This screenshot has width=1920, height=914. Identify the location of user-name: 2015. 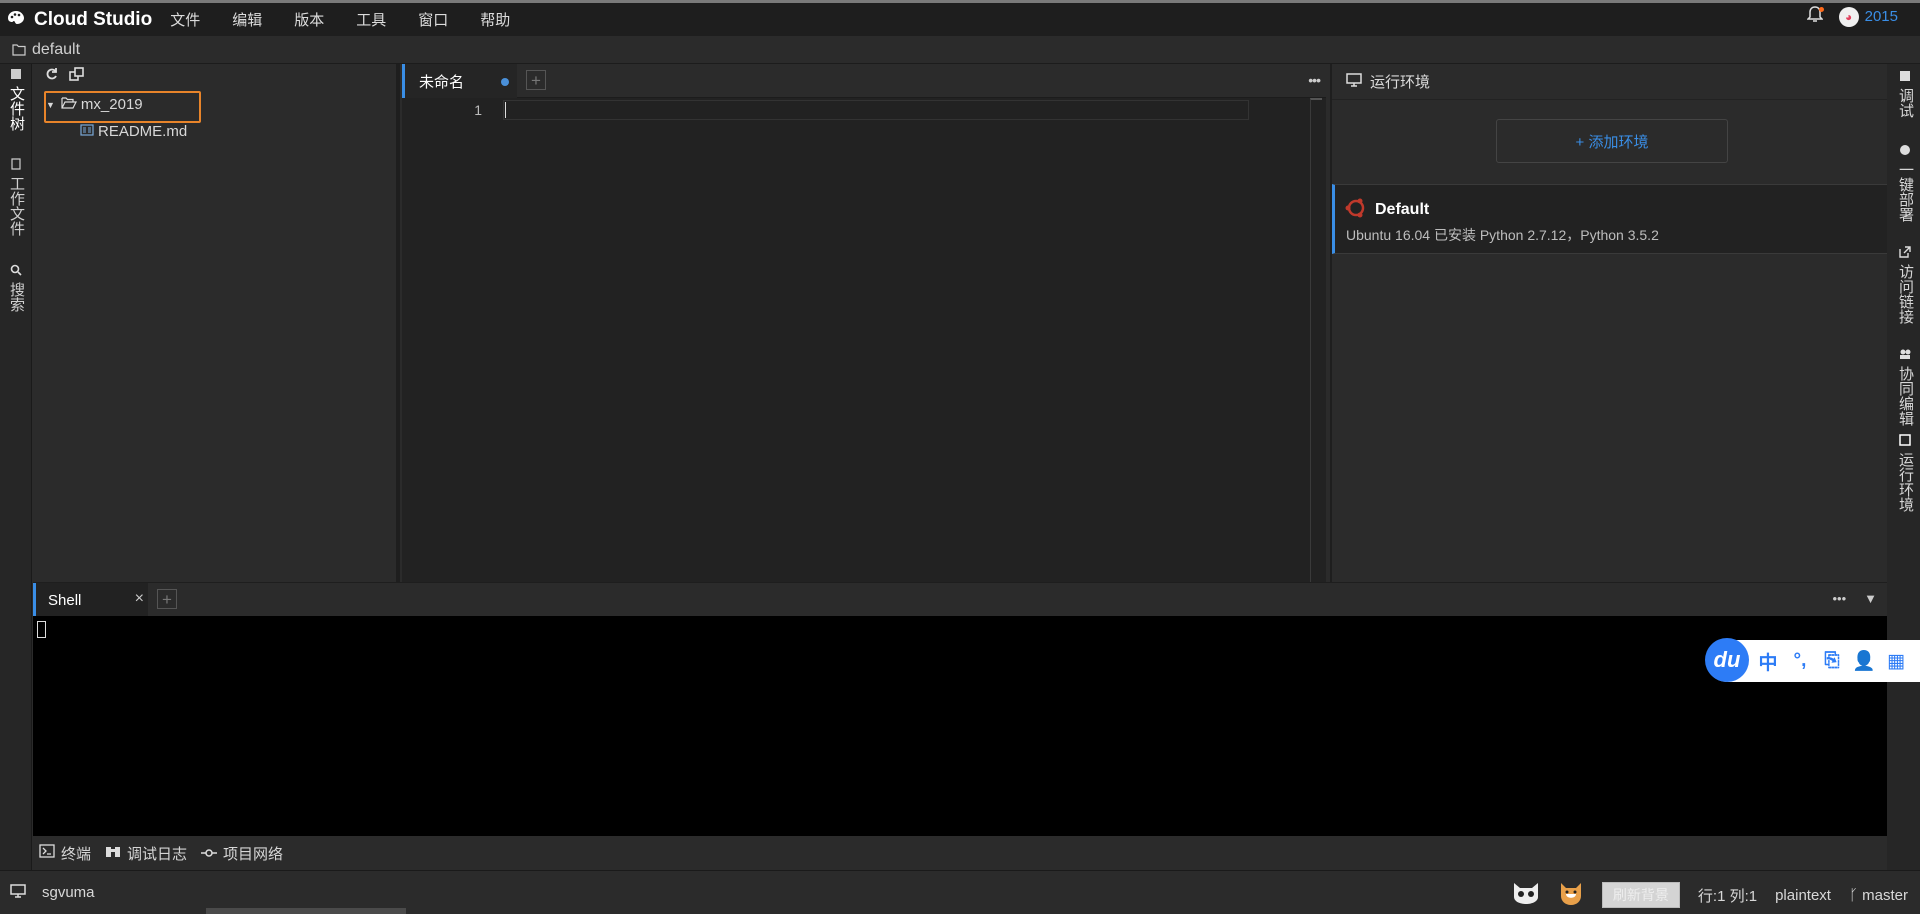
(1881, 16).